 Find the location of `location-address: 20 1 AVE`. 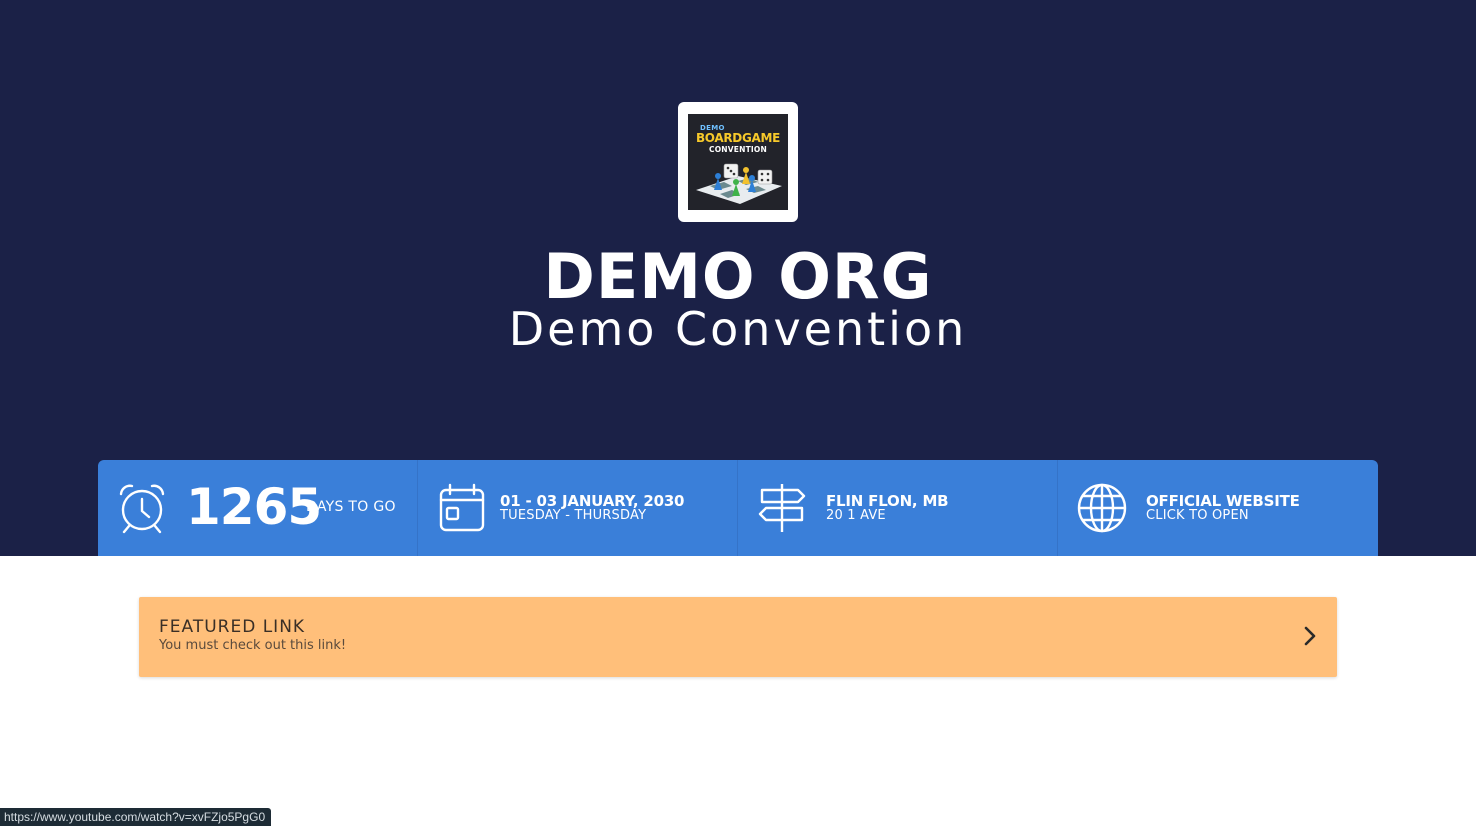

location-address: 20 1 AVE is located at coordinates (856, 515).